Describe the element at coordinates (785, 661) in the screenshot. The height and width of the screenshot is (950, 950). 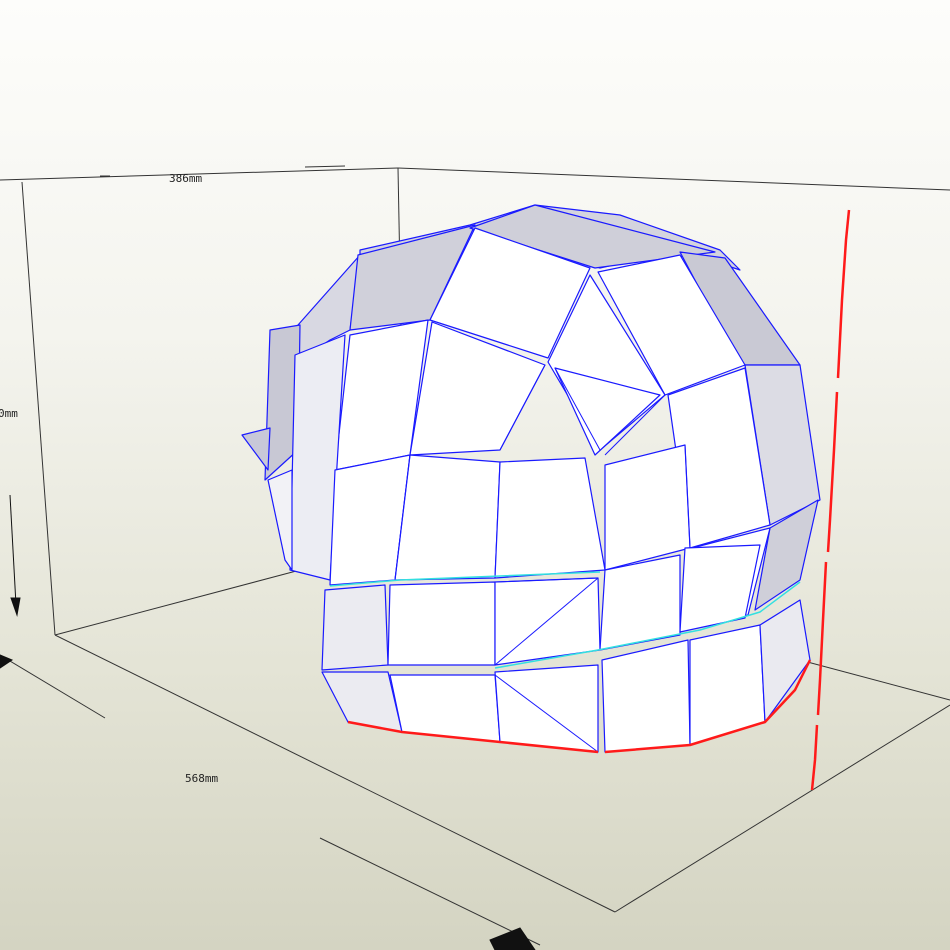
I see `face-jaw-side` at that location.